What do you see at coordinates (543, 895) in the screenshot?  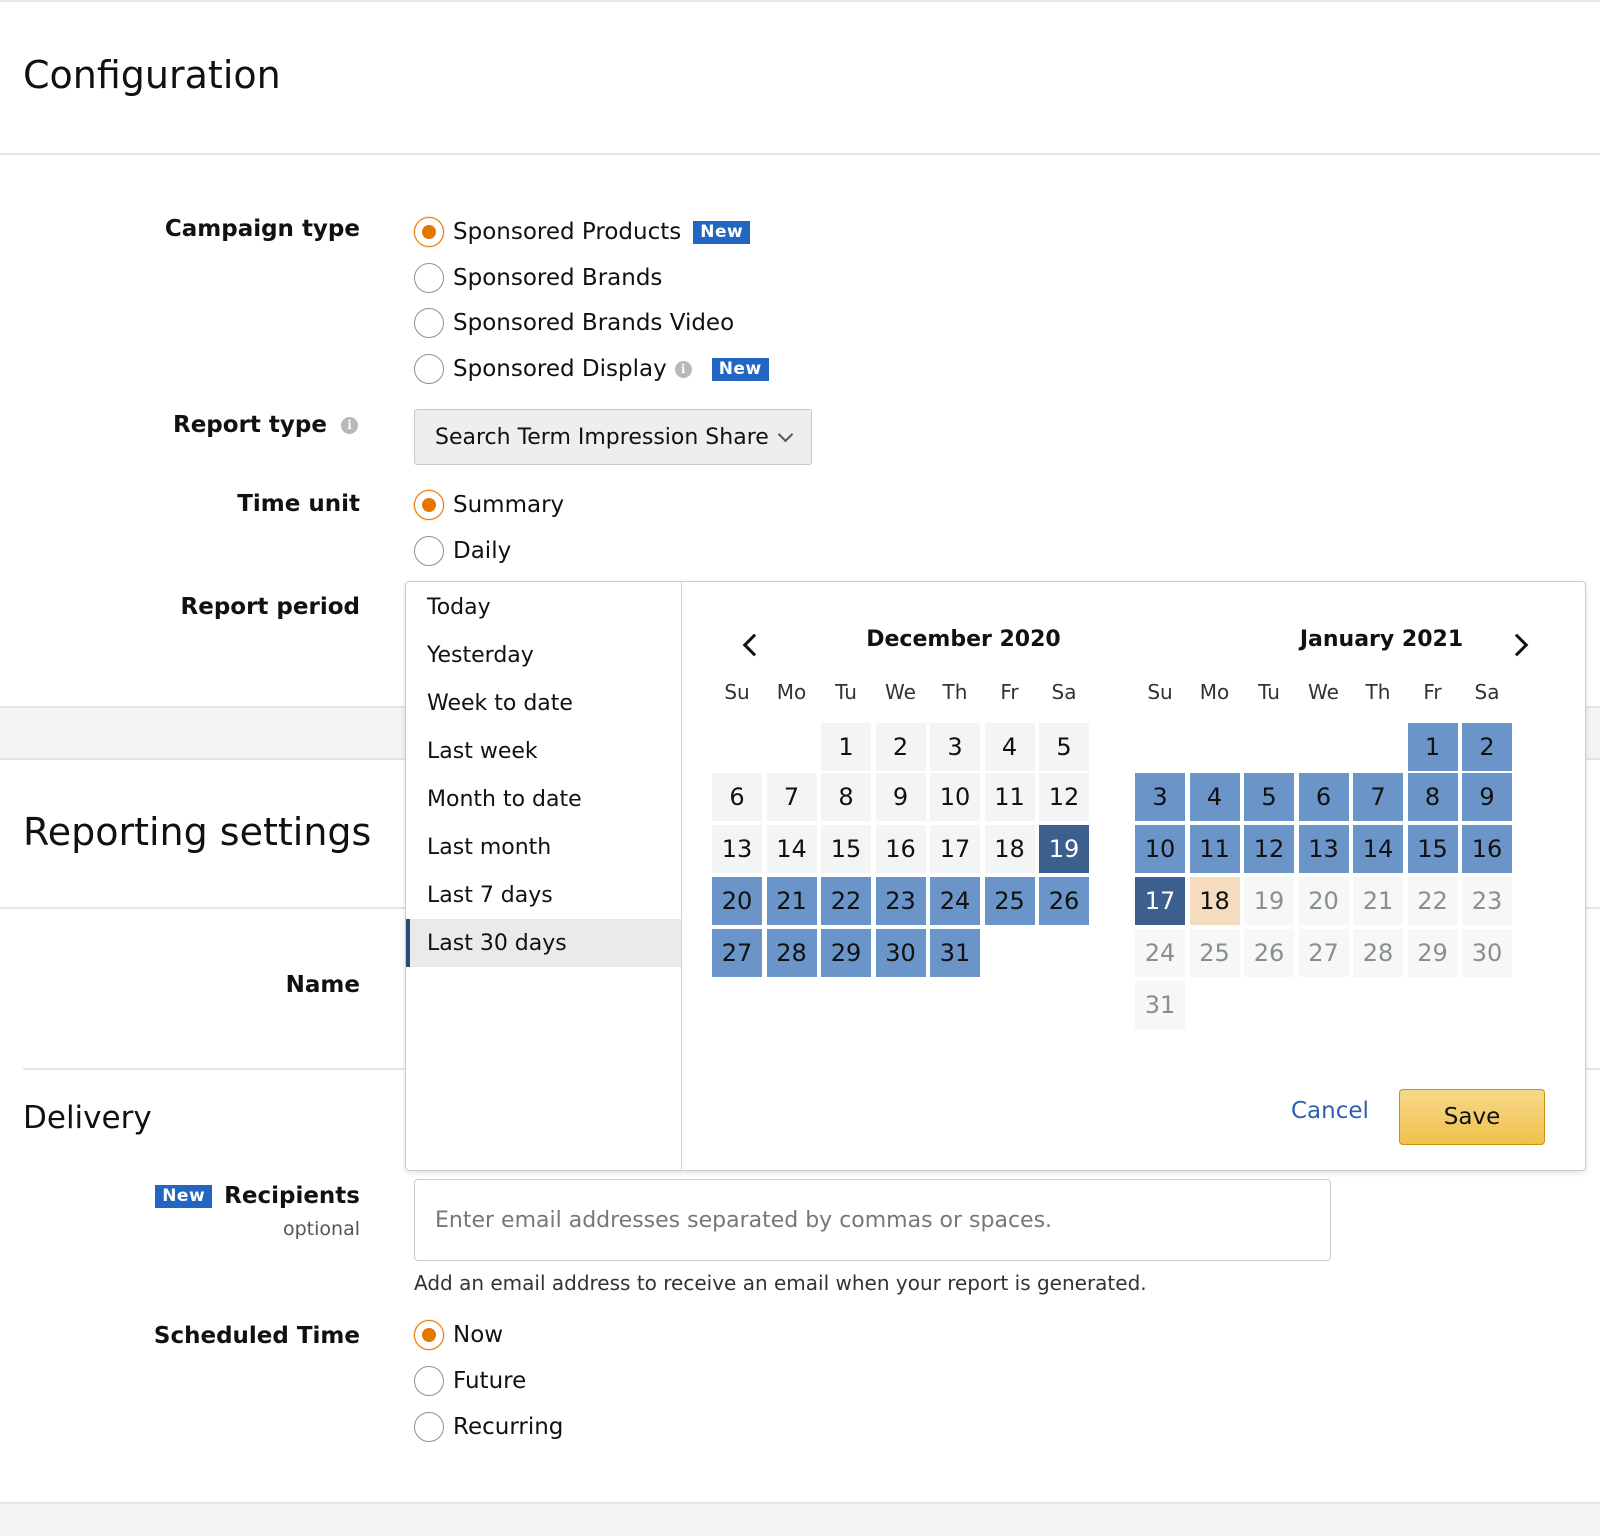 I see `preset-last-7-days: Last 7 days` at bounding box center [543, 895].